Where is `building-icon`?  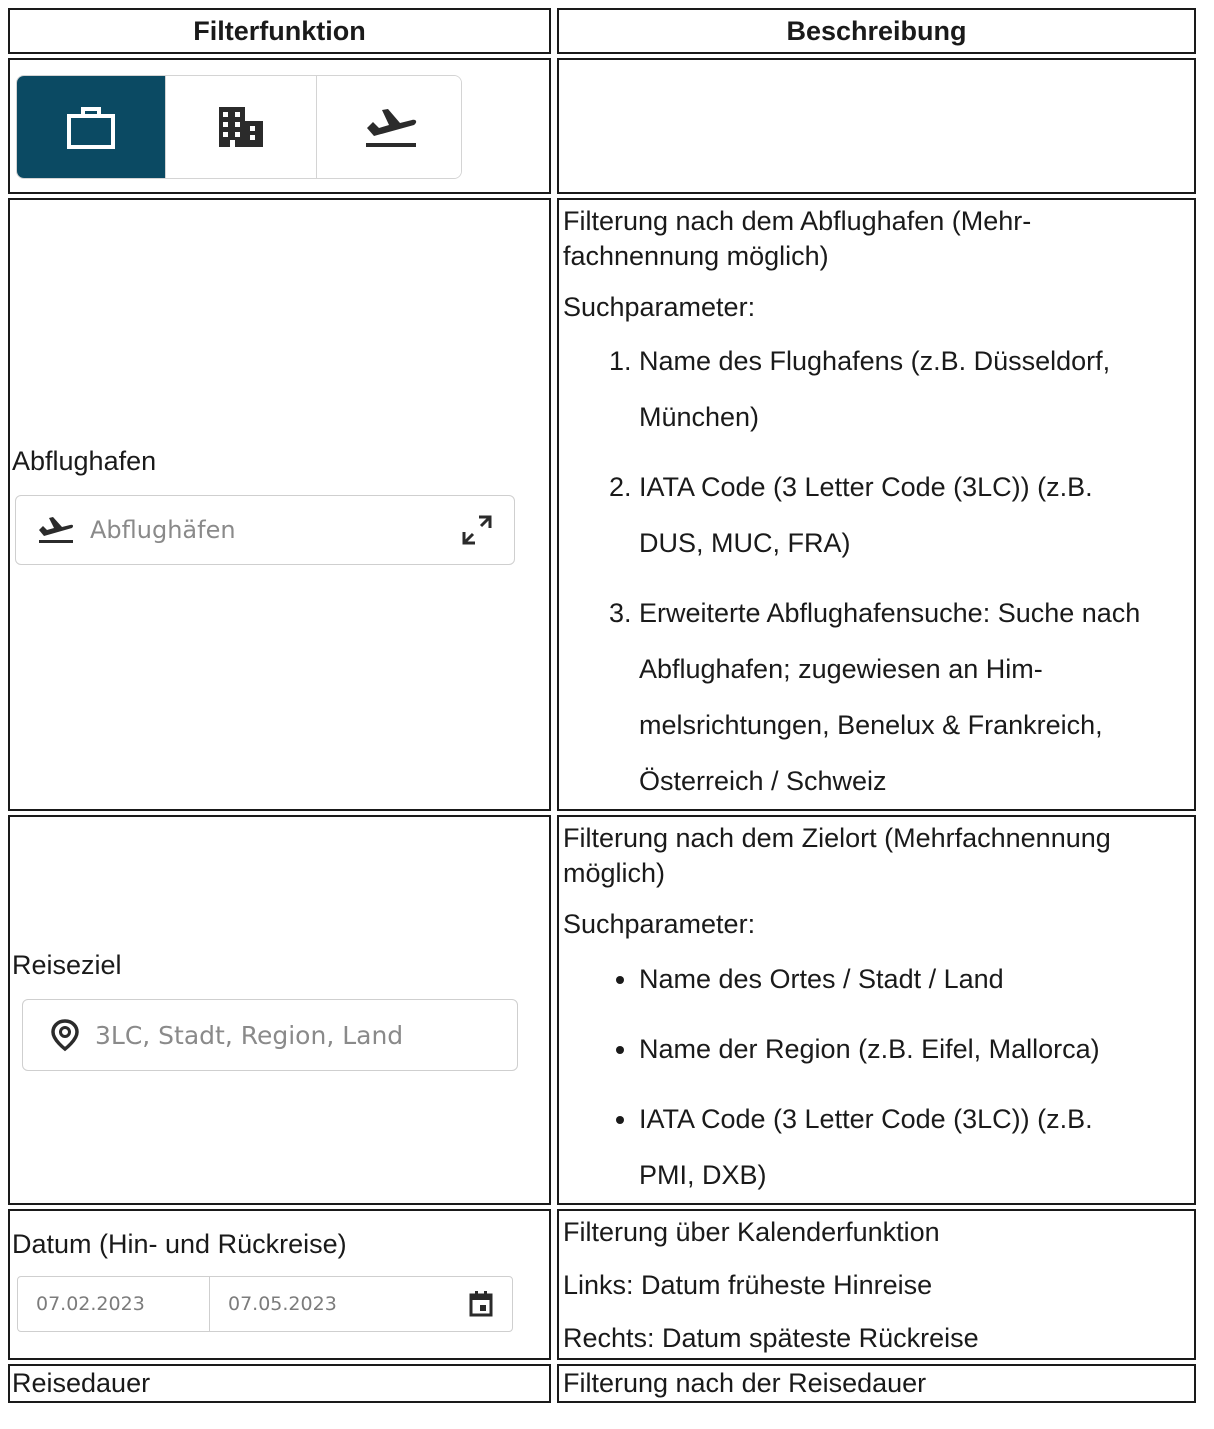
building-icon is located at coordinates (241, 127).